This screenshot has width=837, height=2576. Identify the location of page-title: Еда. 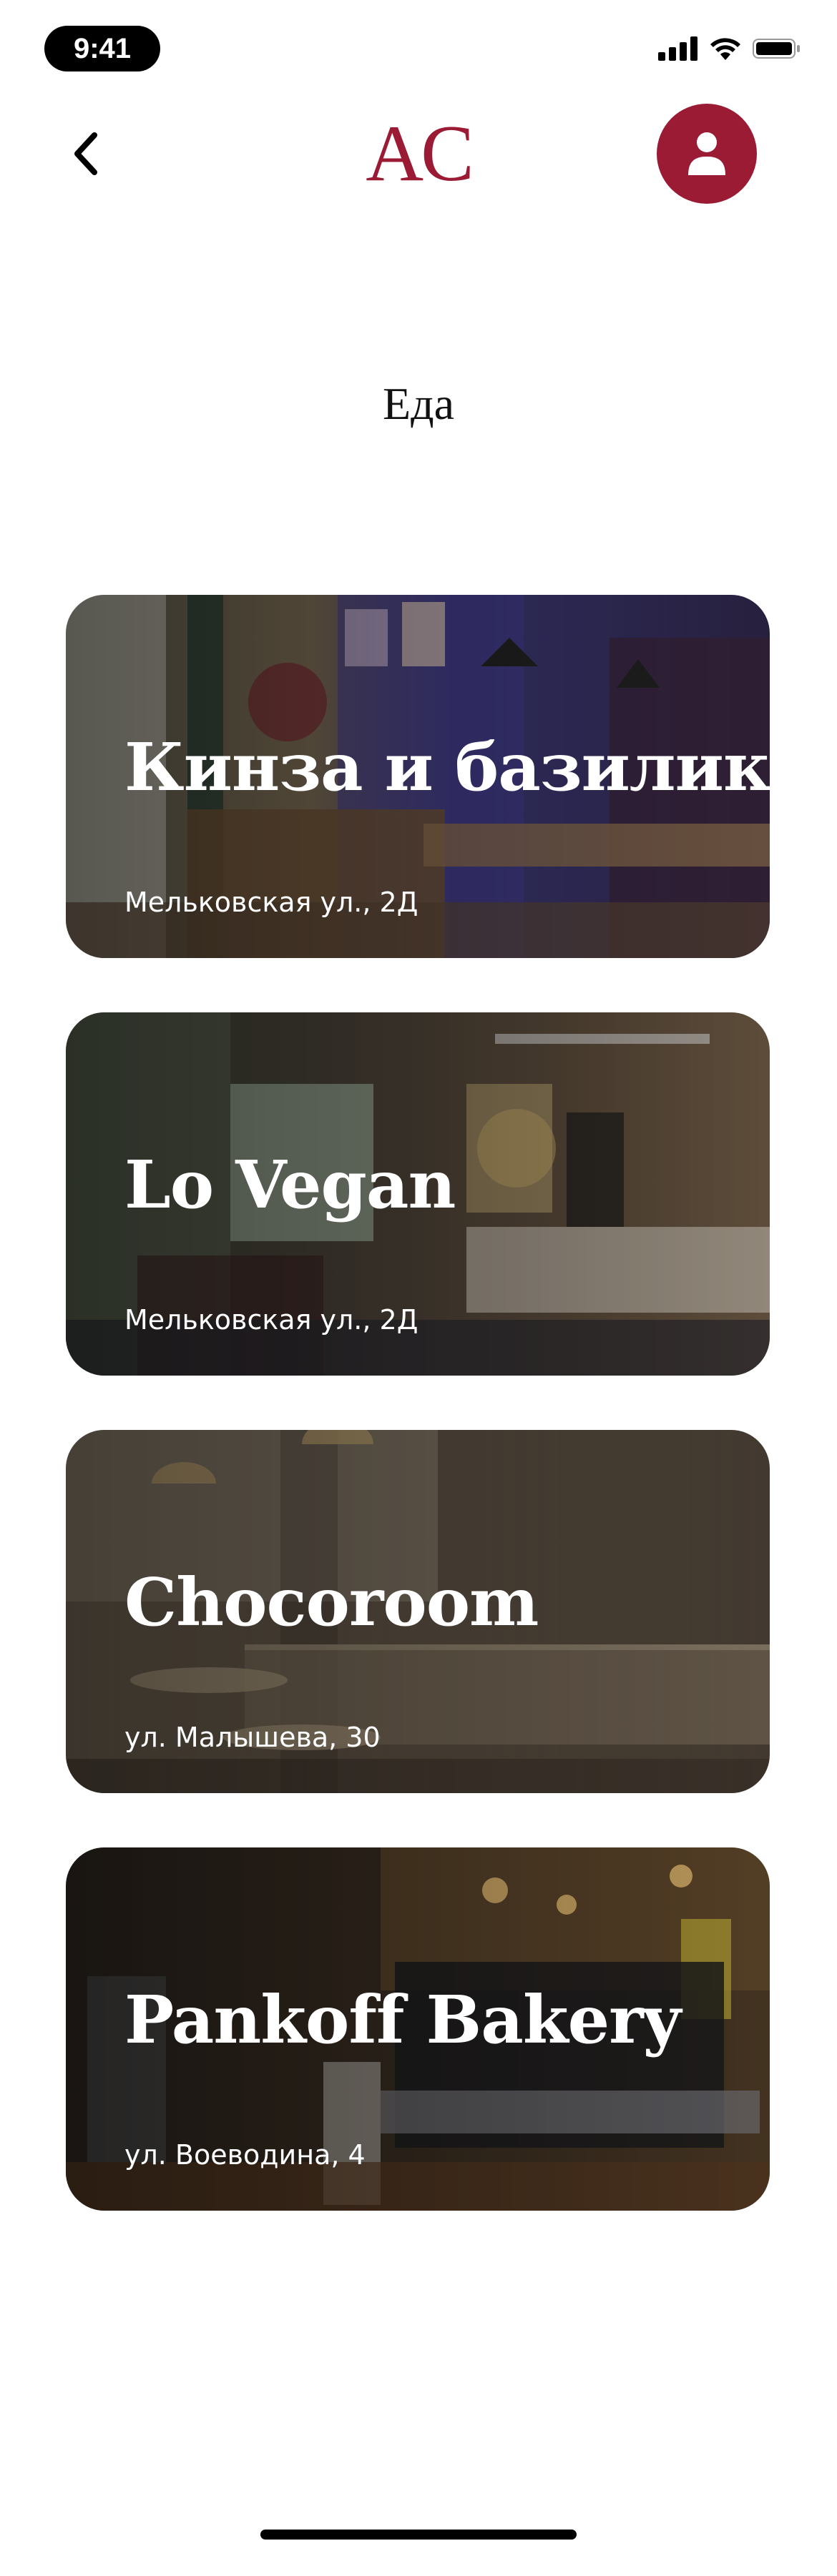
(418, 403).